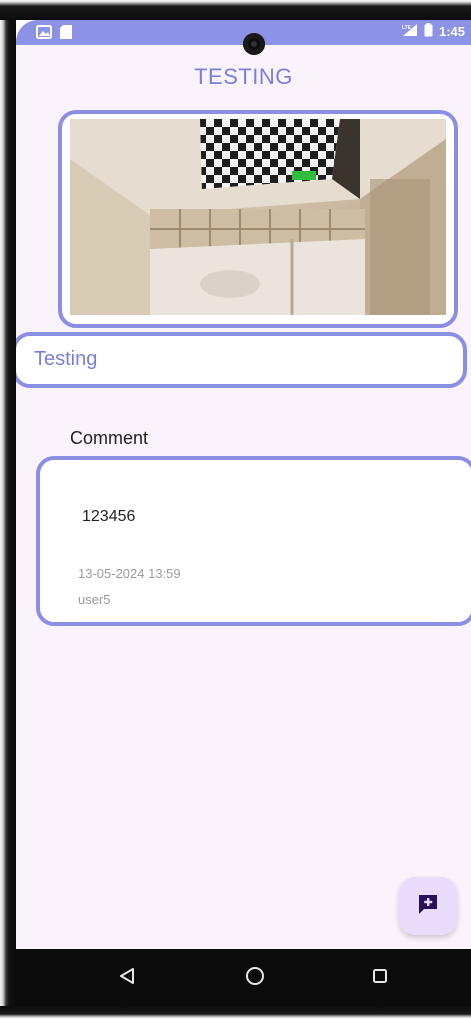  I want to click on page-title: TESTING, so click(243, 76).